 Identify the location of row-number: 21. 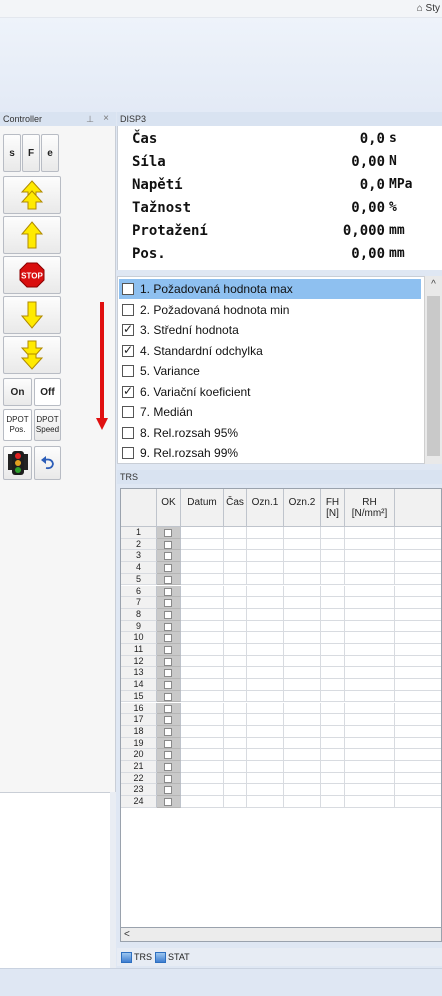
(139, 767).